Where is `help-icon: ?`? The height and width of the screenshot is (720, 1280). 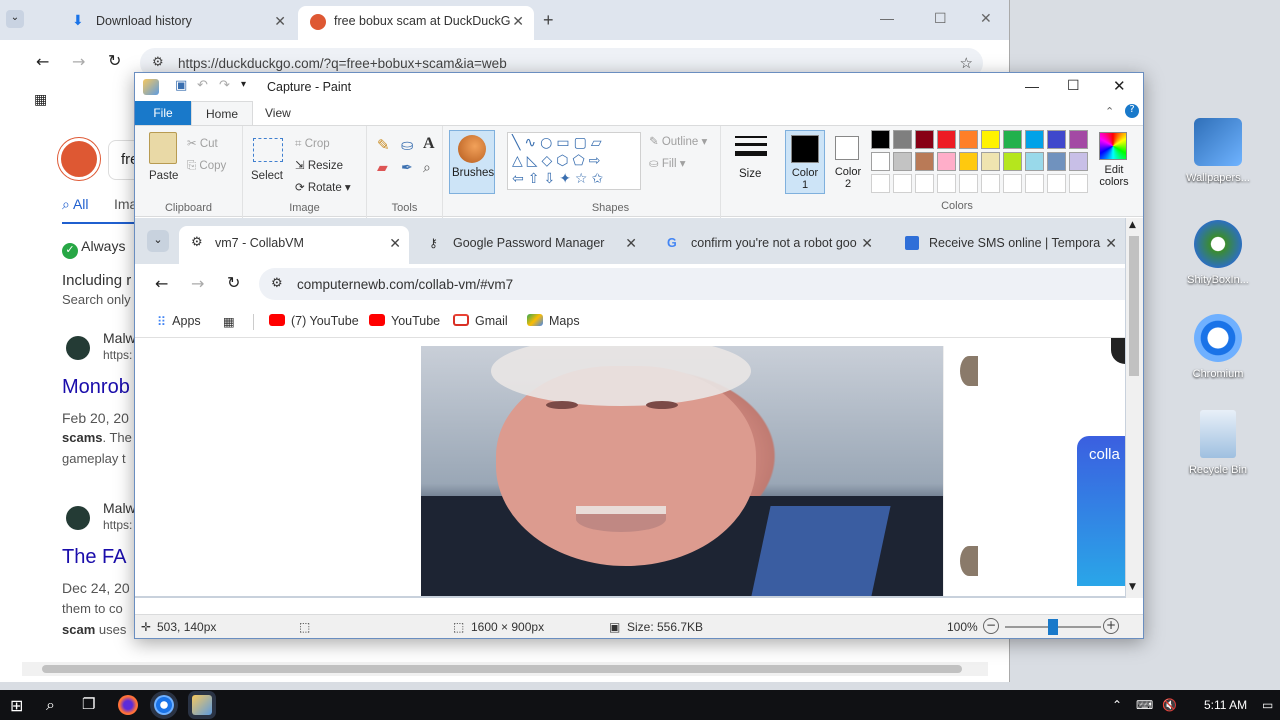 help-icon: ? is located at coordinates (1132, 111).